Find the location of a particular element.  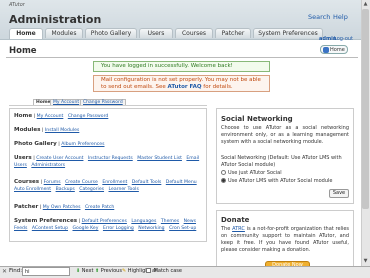

tab-patcher: Patcher is located at coordinates (233, 33).